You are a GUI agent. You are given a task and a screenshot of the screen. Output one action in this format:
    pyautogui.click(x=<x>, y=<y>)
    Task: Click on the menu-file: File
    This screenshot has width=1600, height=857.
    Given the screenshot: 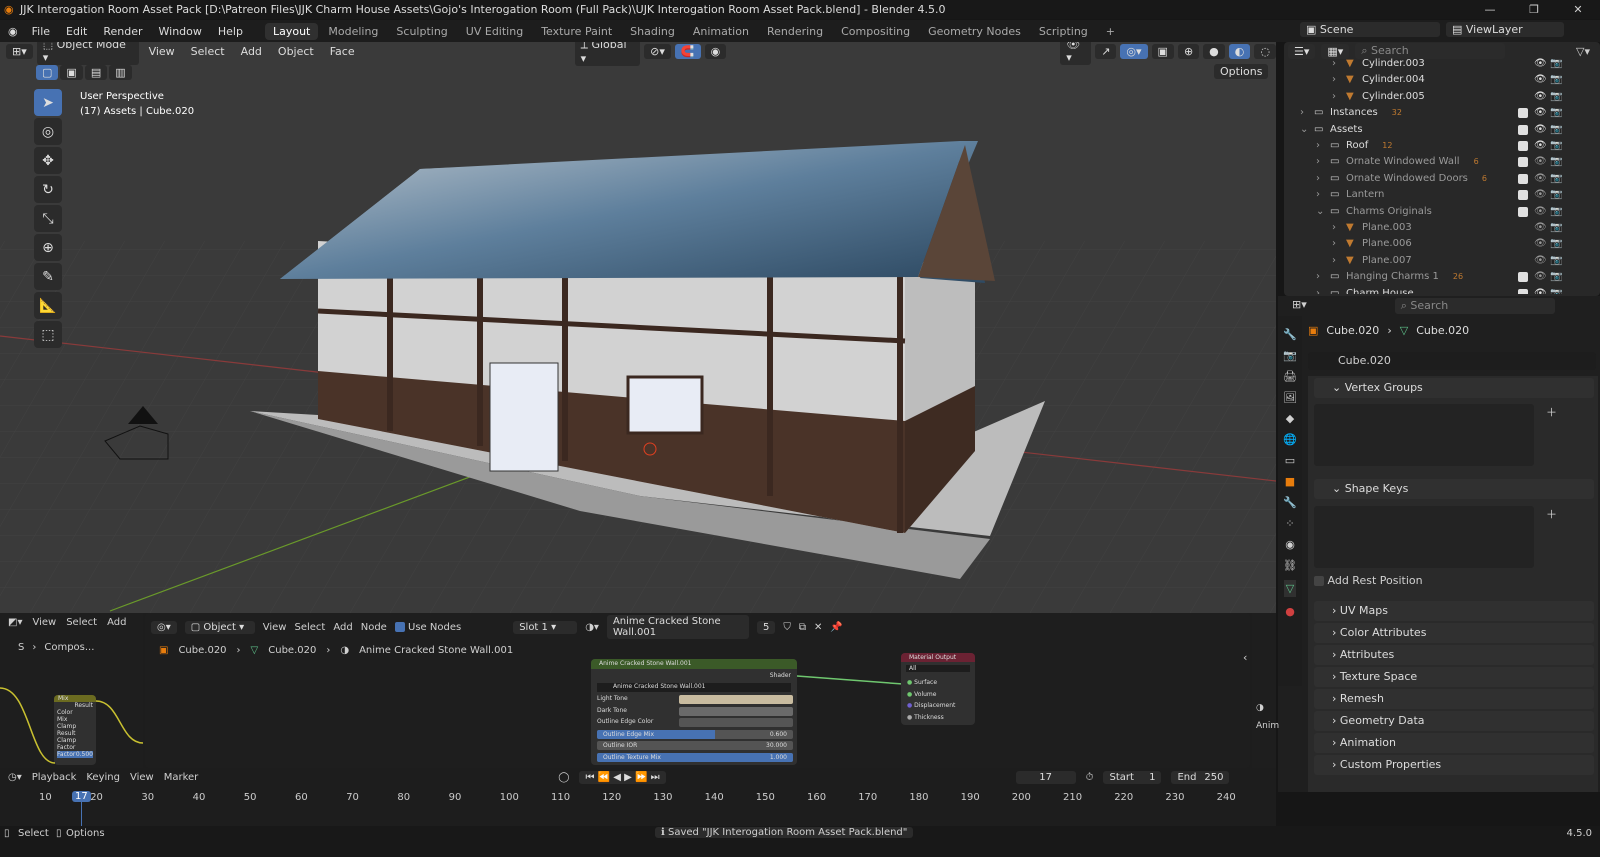 What is the action you would take?
    pyautogui.click(x=41, y=31)
    